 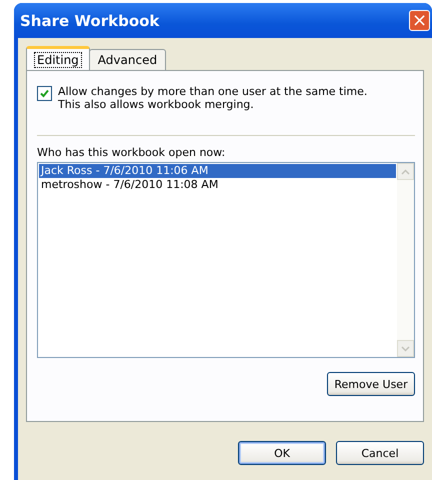 I want to click on scrollbar, so click(x=405, y=260).